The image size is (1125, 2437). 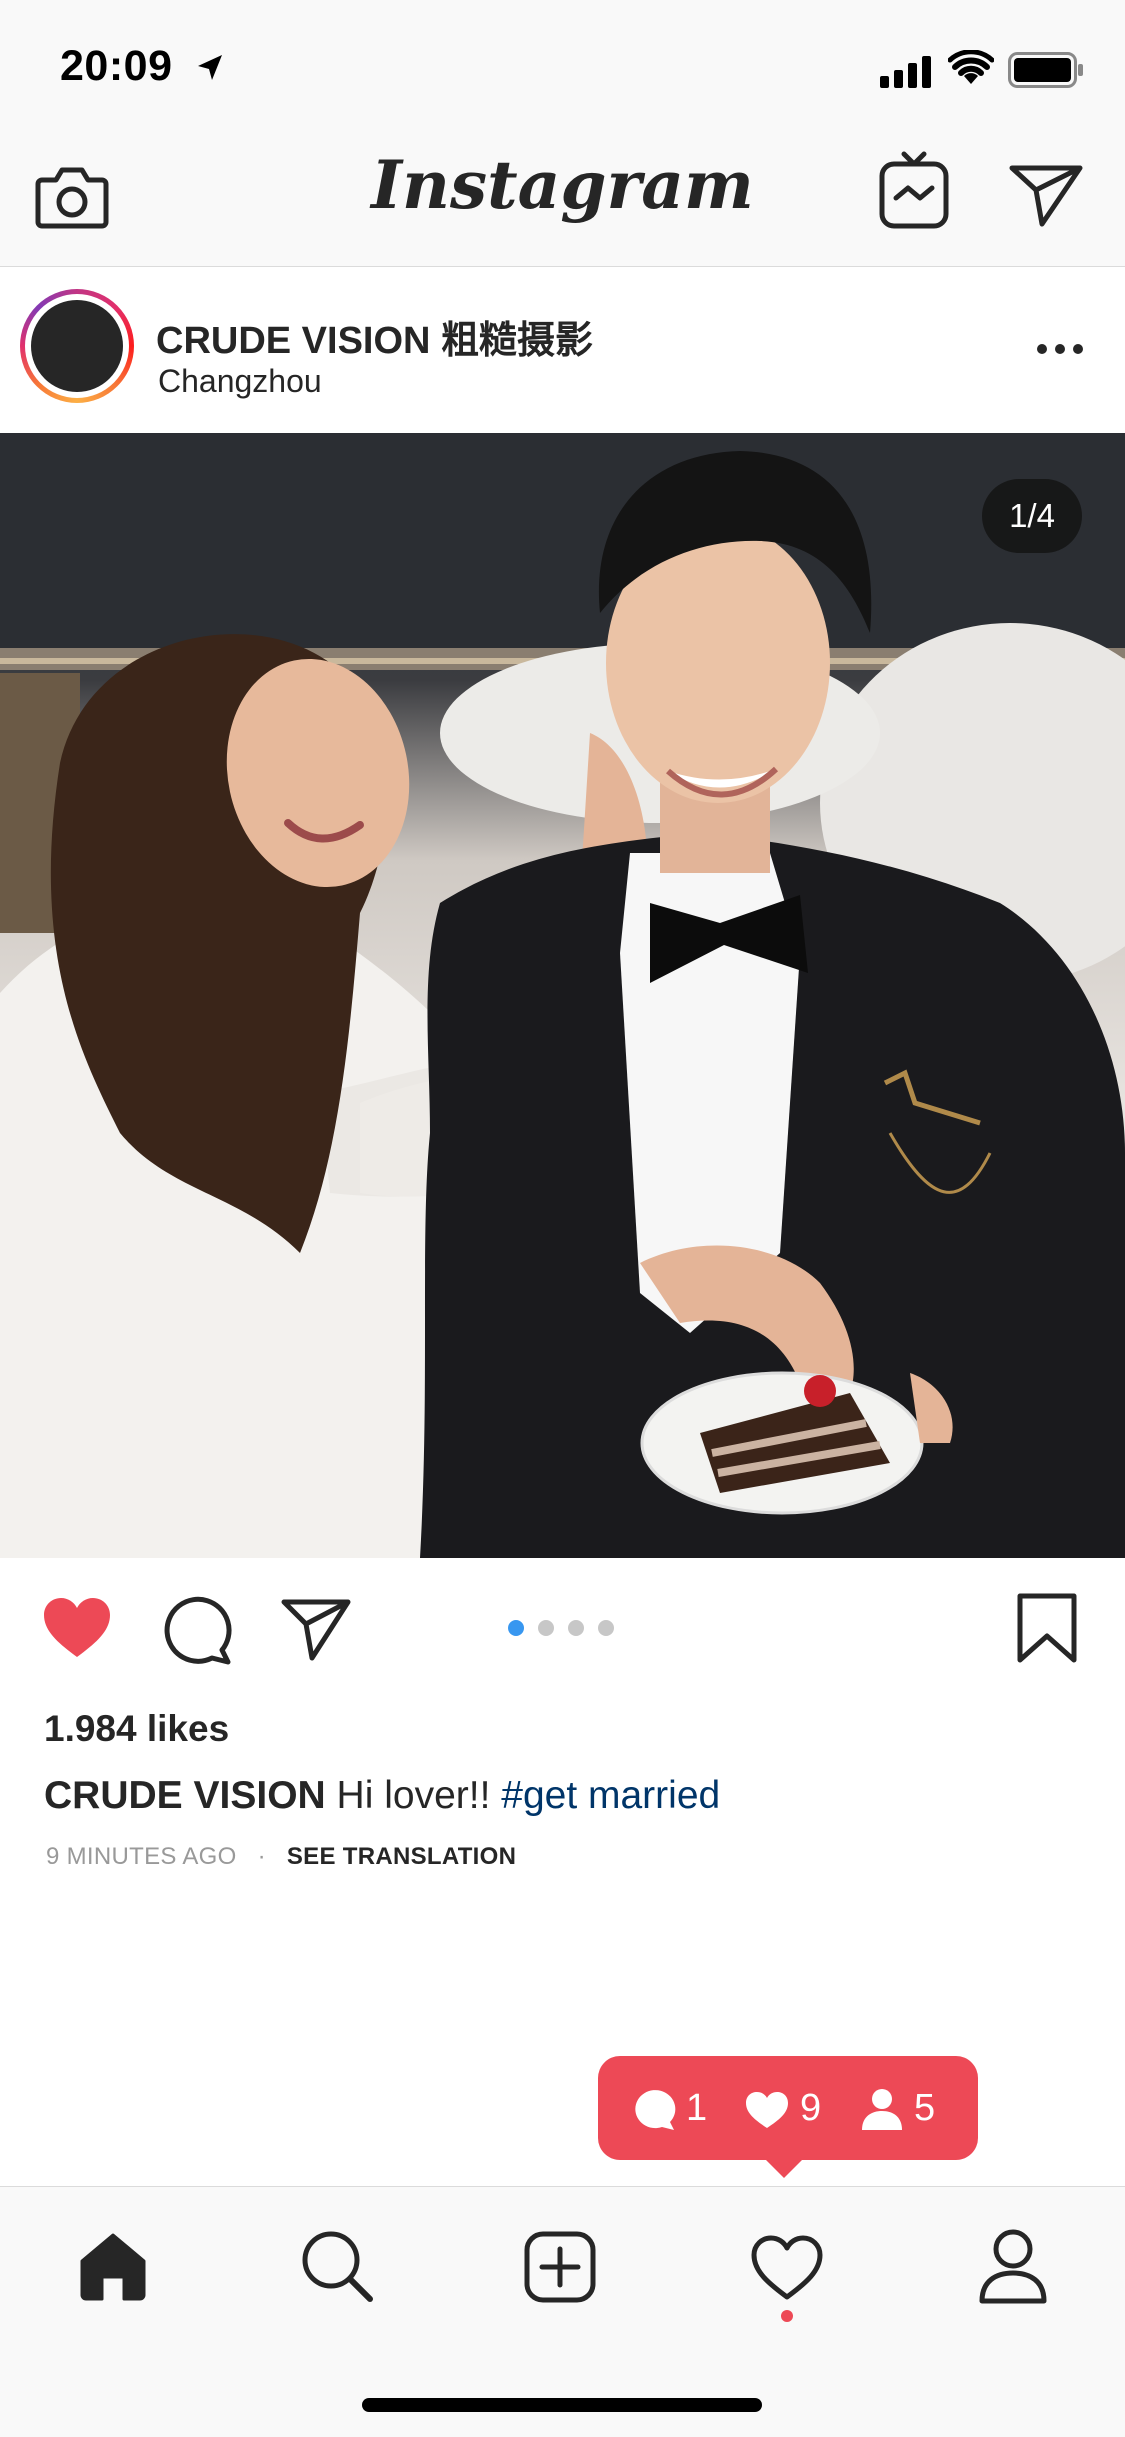 What do you see at coordinates (562, 66) in the screenshot?
I see `status-bar: 20:09` at bounding box center [562, 66].